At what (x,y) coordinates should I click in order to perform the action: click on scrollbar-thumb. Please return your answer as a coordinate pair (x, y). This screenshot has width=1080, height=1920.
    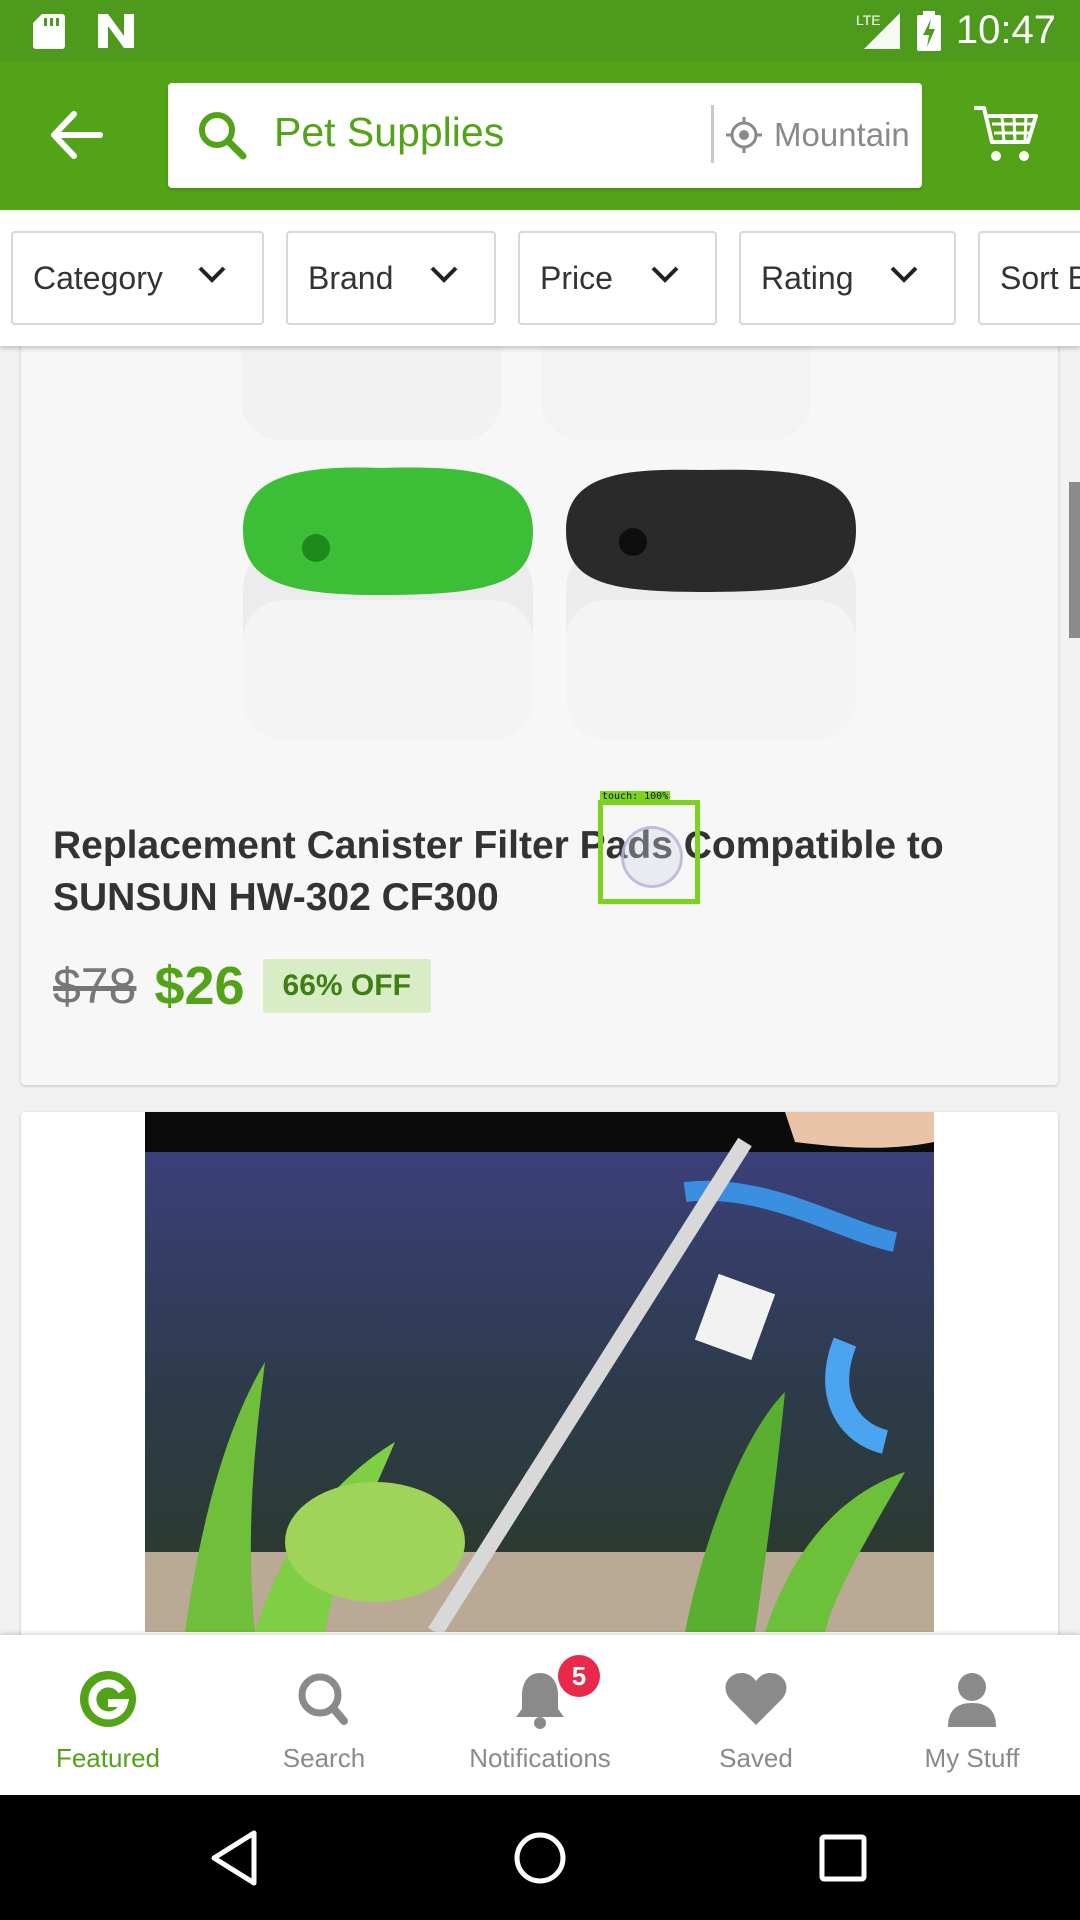
    Looking at the image, I should click on (1074, 560).